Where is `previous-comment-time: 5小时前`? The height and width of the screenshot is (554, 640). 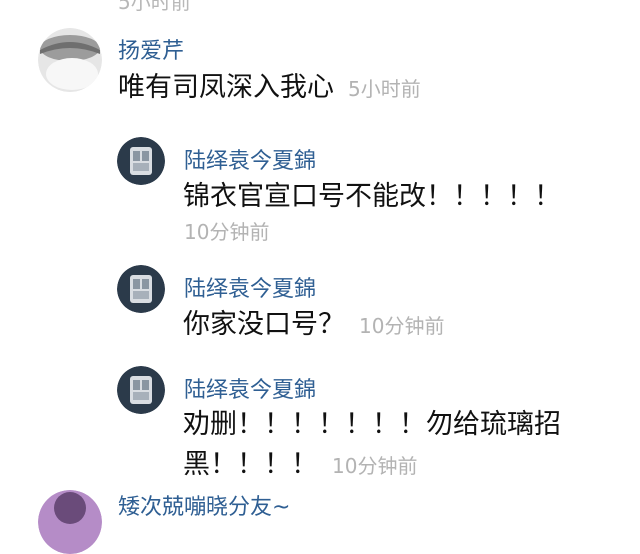 previous-comment-time: 5小时前 is located at coordinates (154, 7).